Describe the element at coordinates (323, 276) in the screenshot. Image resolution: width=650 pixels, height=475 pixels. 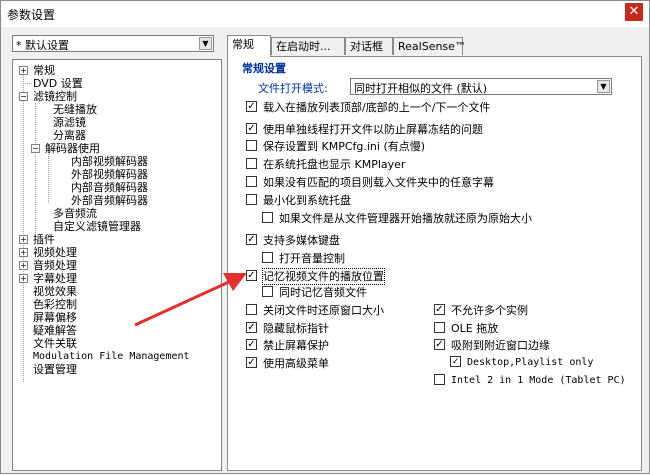
I see `option-label: 记忆视频文件的播放位置` at that location.